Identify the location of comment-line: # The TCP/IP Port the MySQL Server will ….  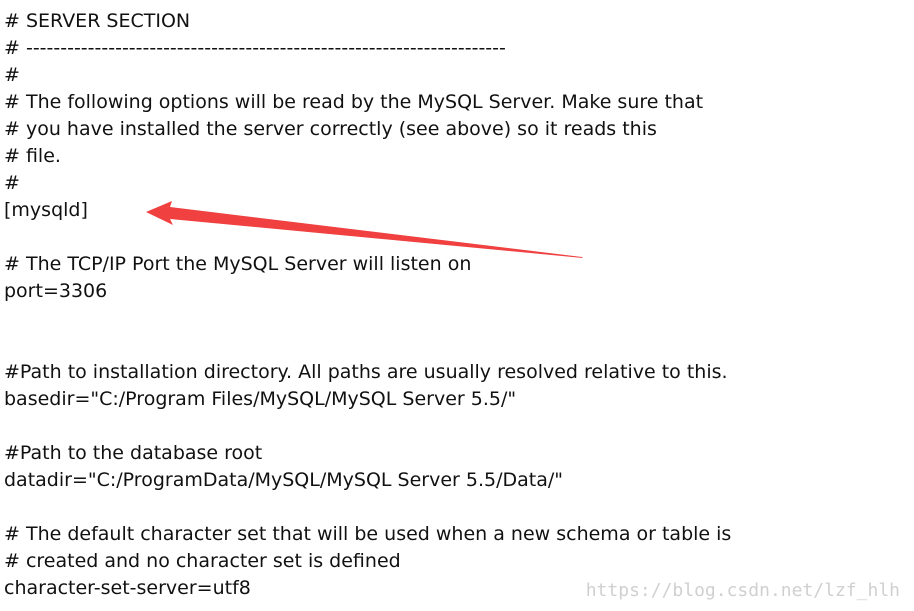
(238, 264).